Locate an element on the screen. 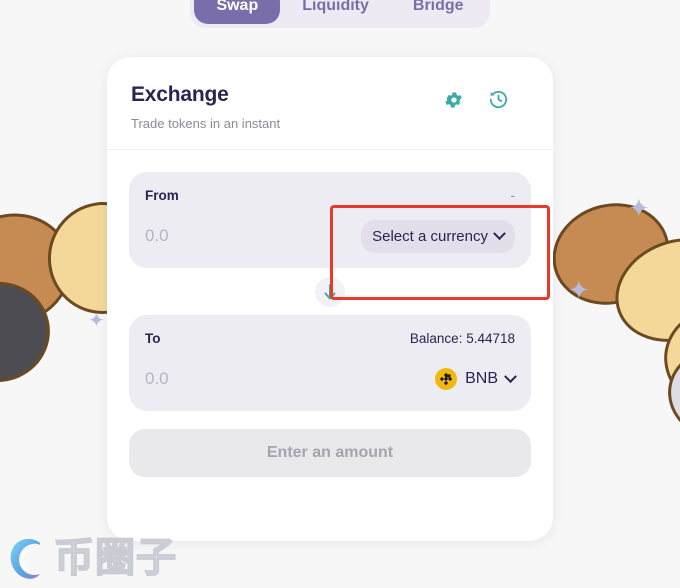  from-panel-bottom: Select a currency is located at coordinates (330, 236).